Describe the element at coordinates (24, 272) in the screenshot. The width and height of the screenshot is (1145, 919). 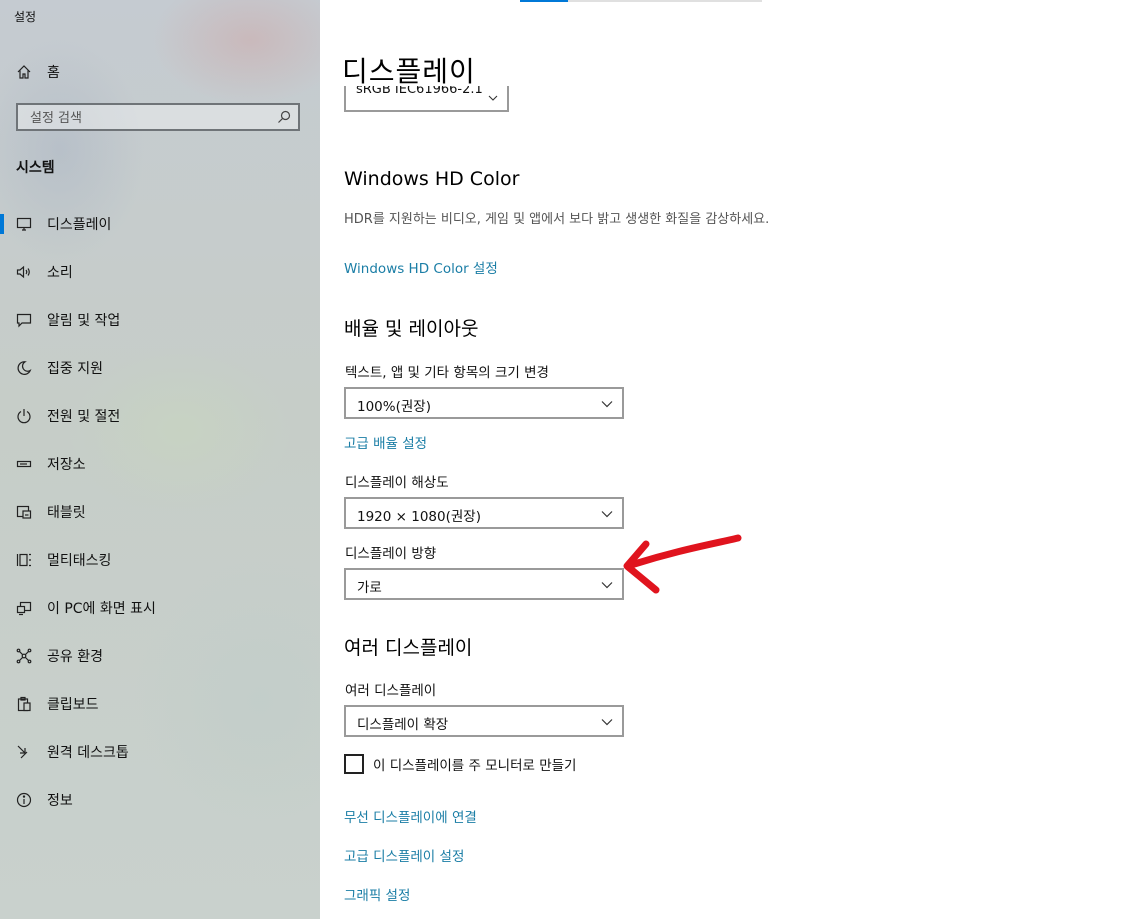
I see `speaker-icon` at that location.